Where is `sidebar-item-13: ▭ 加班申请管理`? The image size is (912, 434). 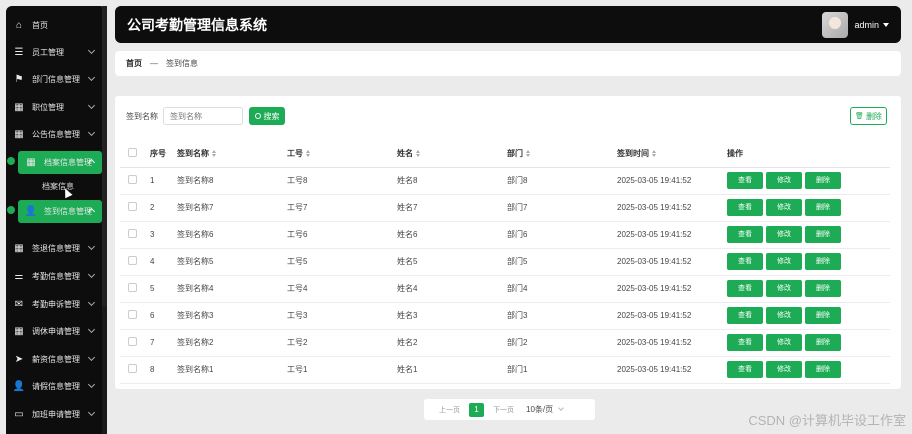
sidebar-item-13: ▭ 加班申请管理 is located at coordinates (57, 414).